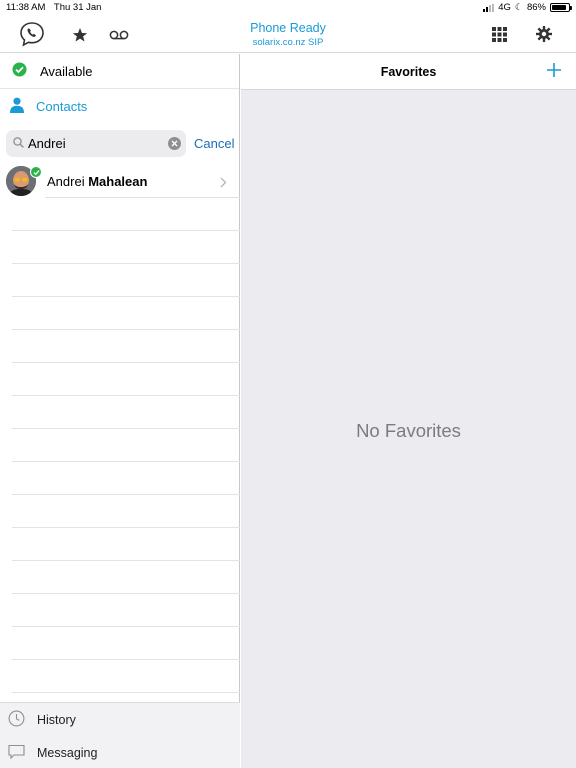  Describe the element at coordinates (504, 7) in the screenshot. I see `network-type: 4G` at that location.